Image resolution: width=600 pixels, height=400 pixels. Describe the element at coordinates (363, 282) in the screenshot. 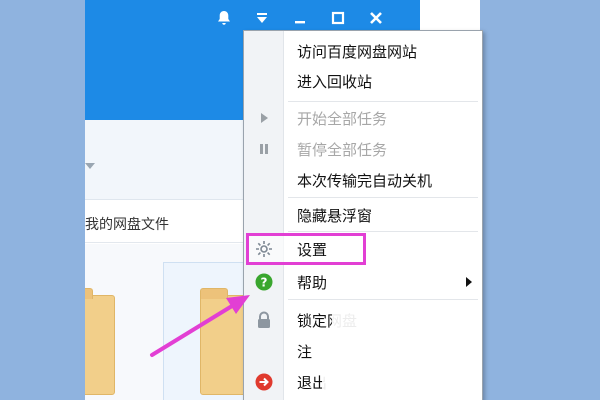

I see `menu-item-help: ? 帮助` at that location.